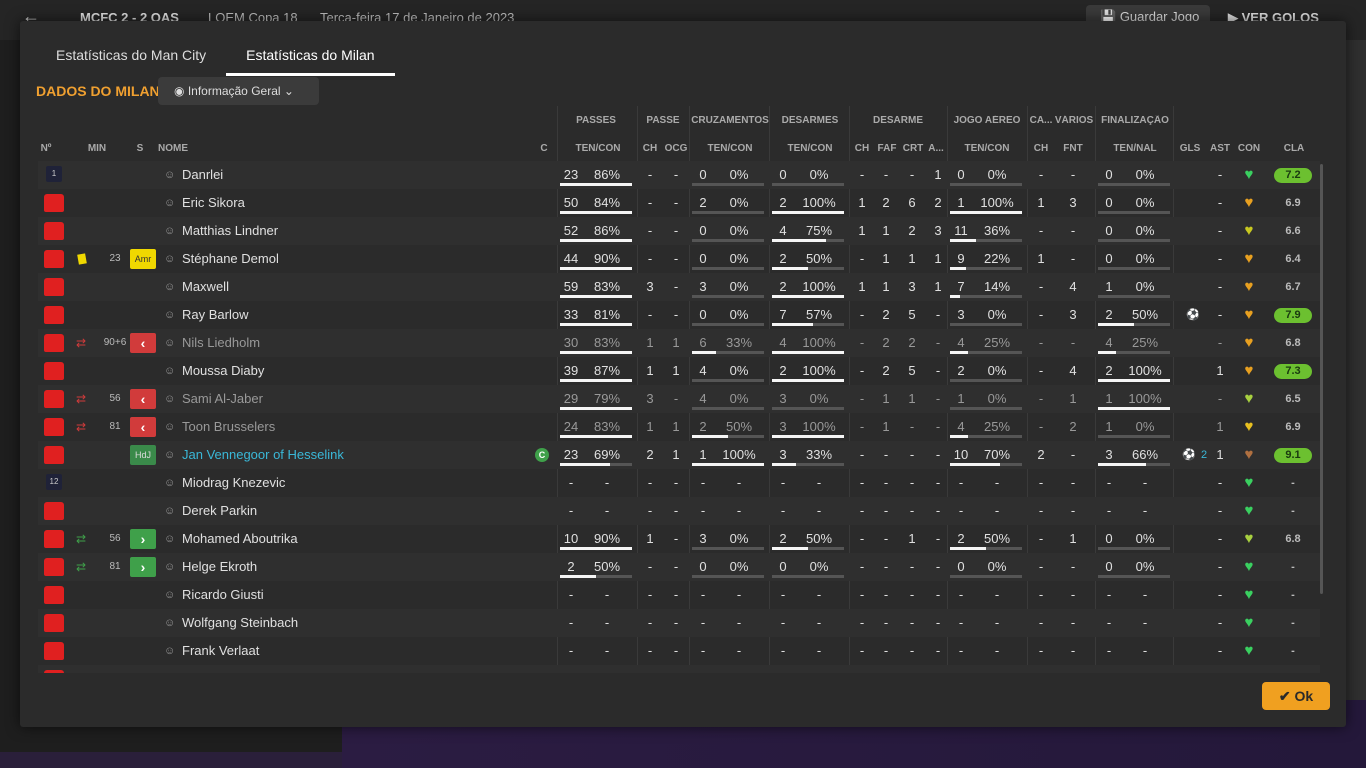 Image resolution: width=1366 pixels, height=768 pixels. What do you see at coordinates (886, 342) in the screenshot?
I see `tackle-stat: 2` at bounding box center [886, 342].